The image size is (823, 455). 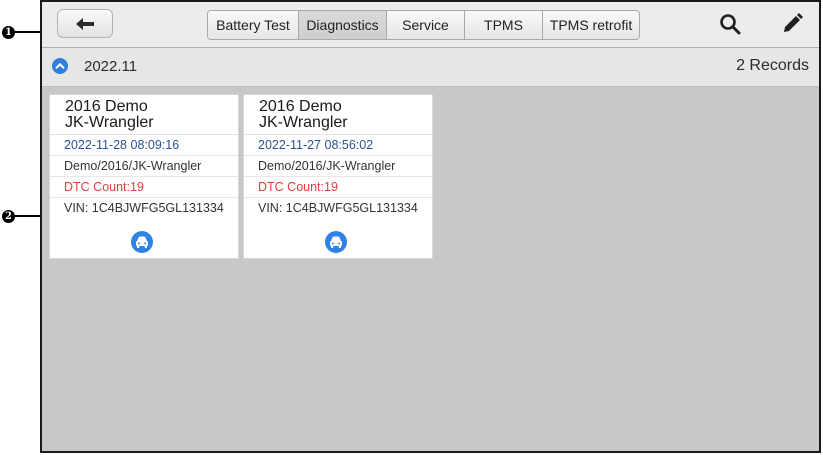 What do you see at coordinates (504, 25) in the screenshot?
I see `tab-tpms: TPMS` at bounding box center [504, 25].